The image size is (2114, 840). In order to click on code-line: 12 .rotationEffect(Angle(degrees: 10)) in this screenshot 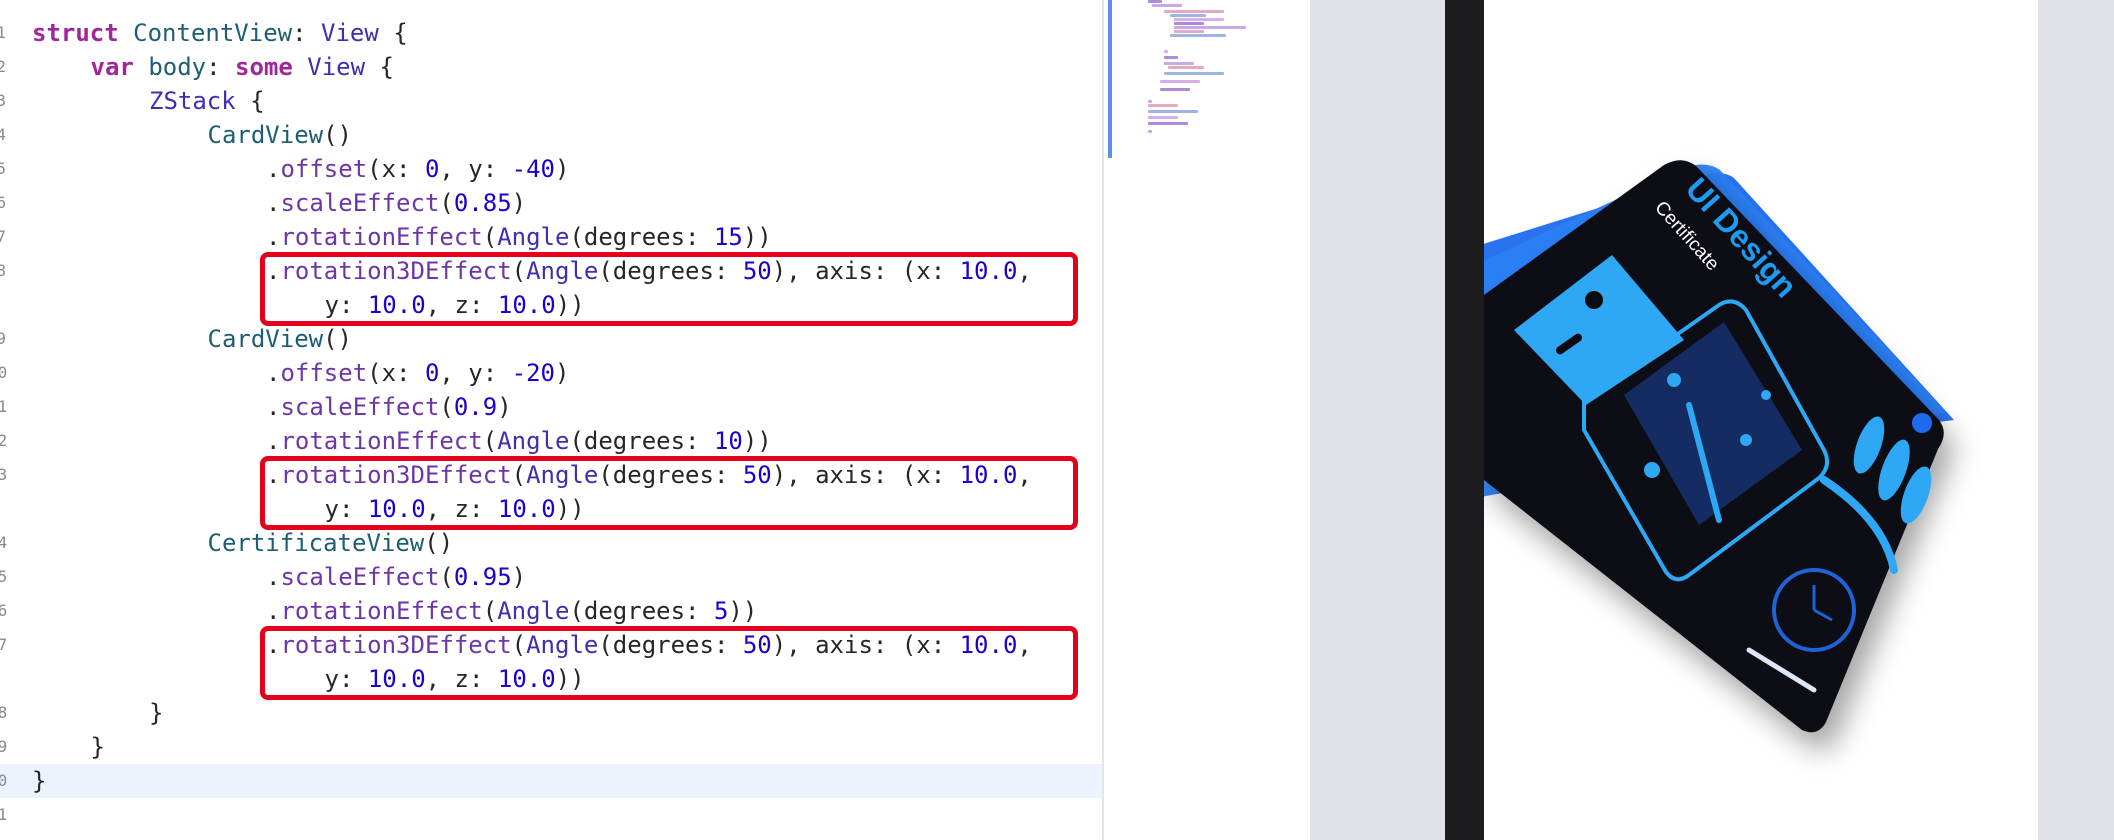, I will do `click(551, 441)`.